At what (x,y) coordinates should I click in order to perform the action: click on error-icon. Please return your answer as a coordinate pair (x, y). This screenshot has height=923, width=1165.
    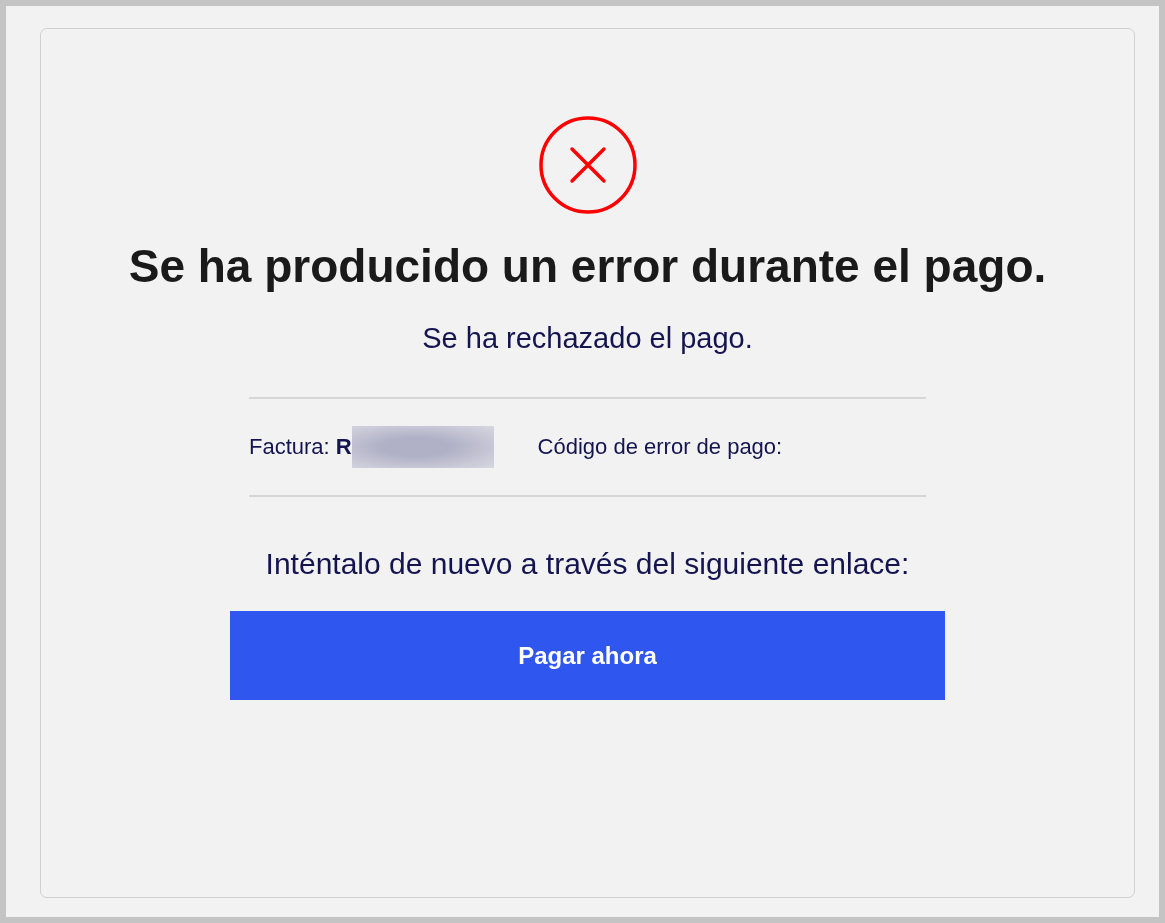
    Looking at the image, I should click on (587, 165).